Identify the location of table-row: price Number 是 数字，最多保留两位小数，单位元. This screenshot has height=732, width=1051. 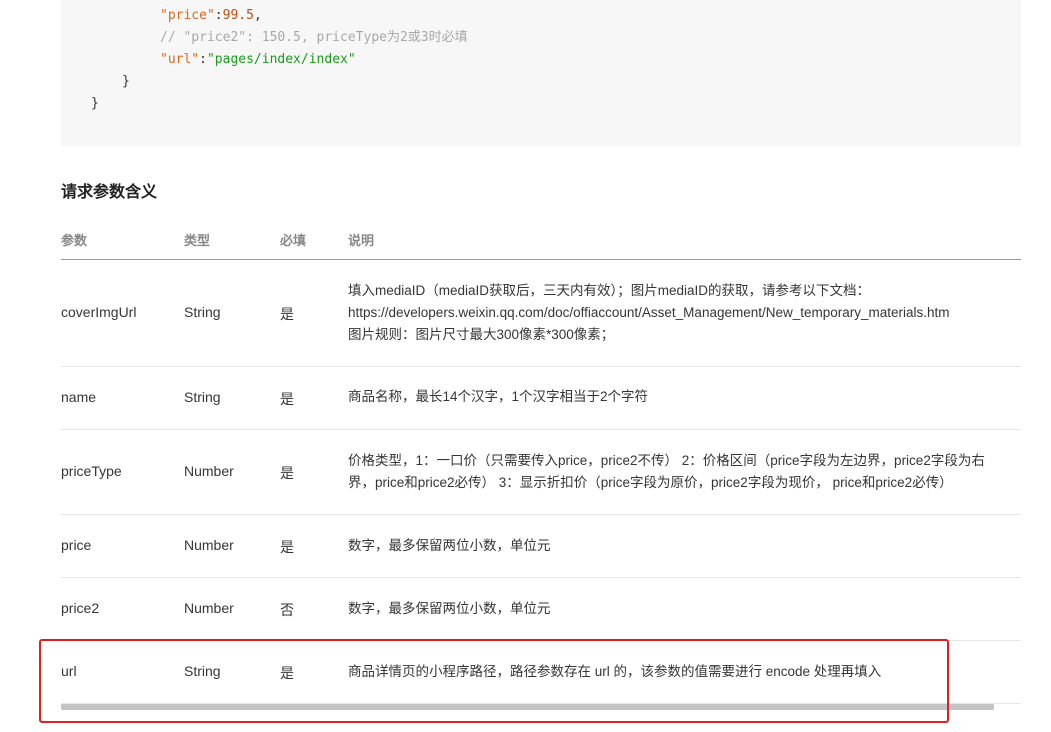
(541, 546).